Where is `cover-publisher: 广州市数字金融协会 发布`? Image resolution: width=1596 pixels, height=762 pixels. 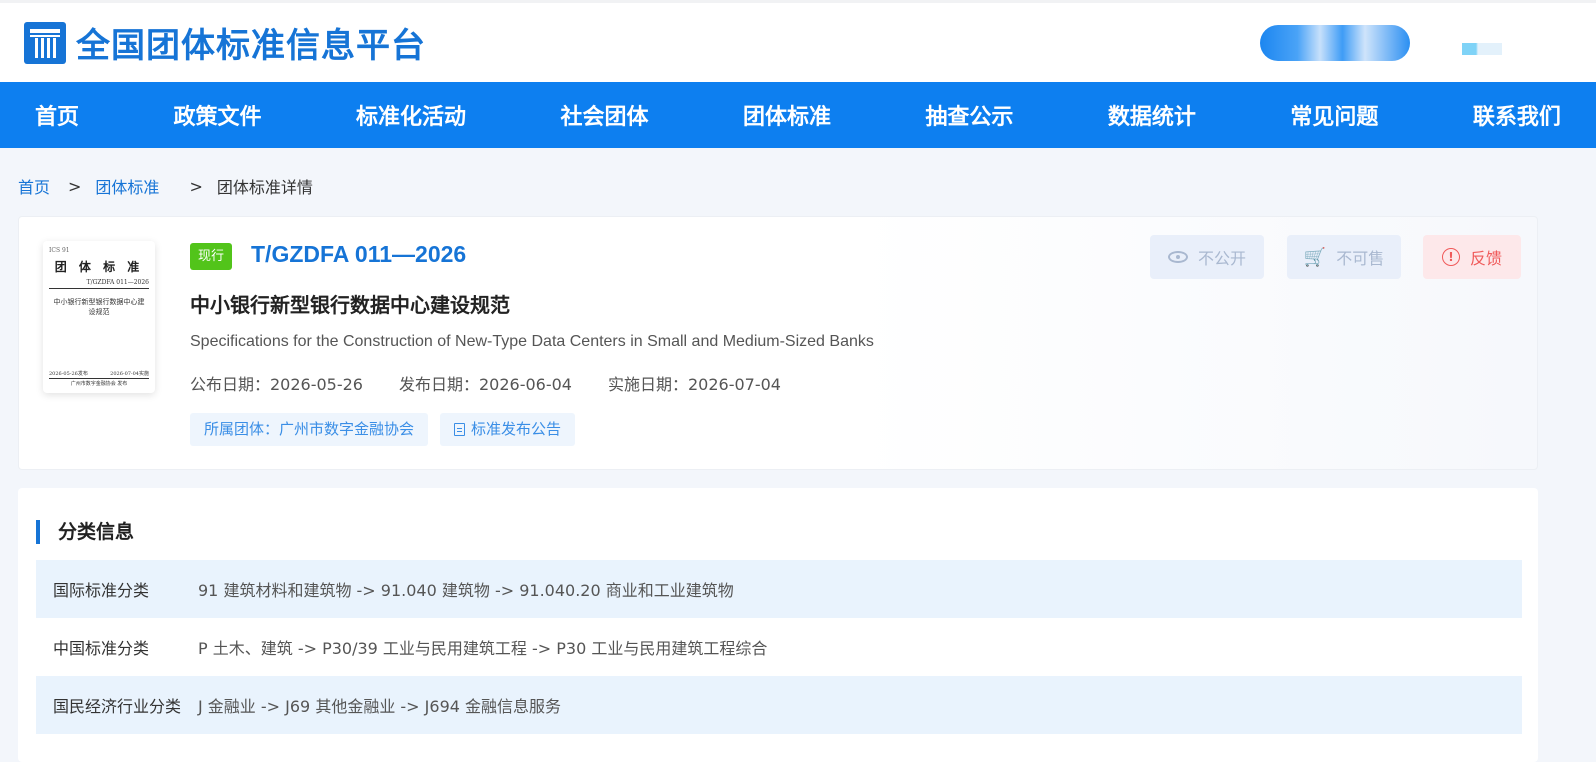
cover-publisher: 广州市数字金融协会 发布 is located at coordinates (99, 384).